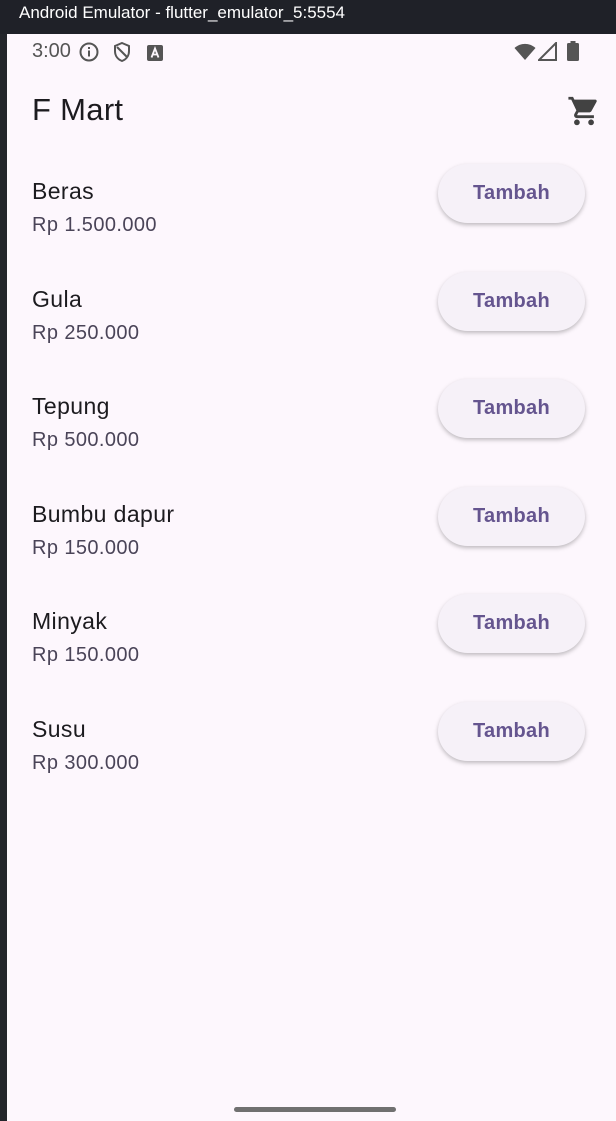 The image size is (616, 1121). What do you see at coordinates (511, 193) in the screenshot?
I see `add-button-beras: Tambah` at bounding box center [511, 193].